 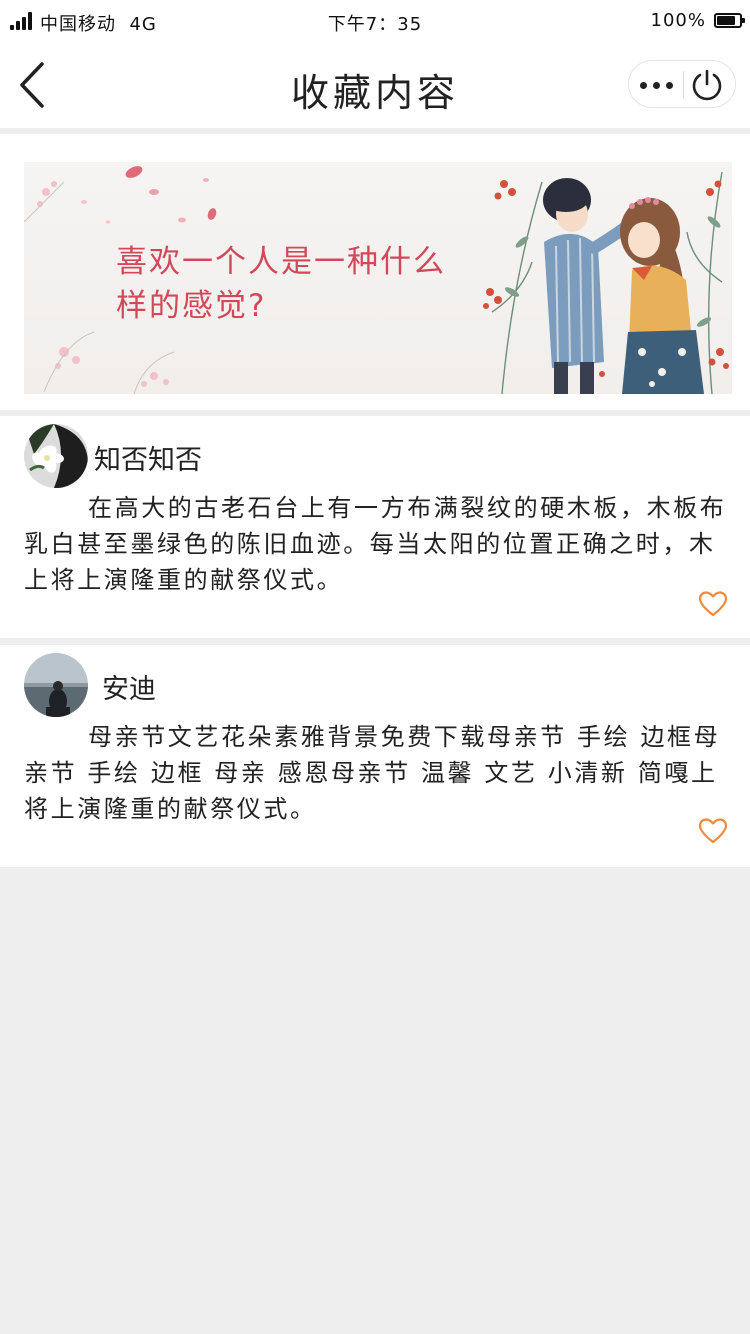 What do you see at coordinates (281, 284) in the screenshot?
I see `banner-headline: 喜欢一个人是一种什么样的感觉?` at bounding box center [281, 284].